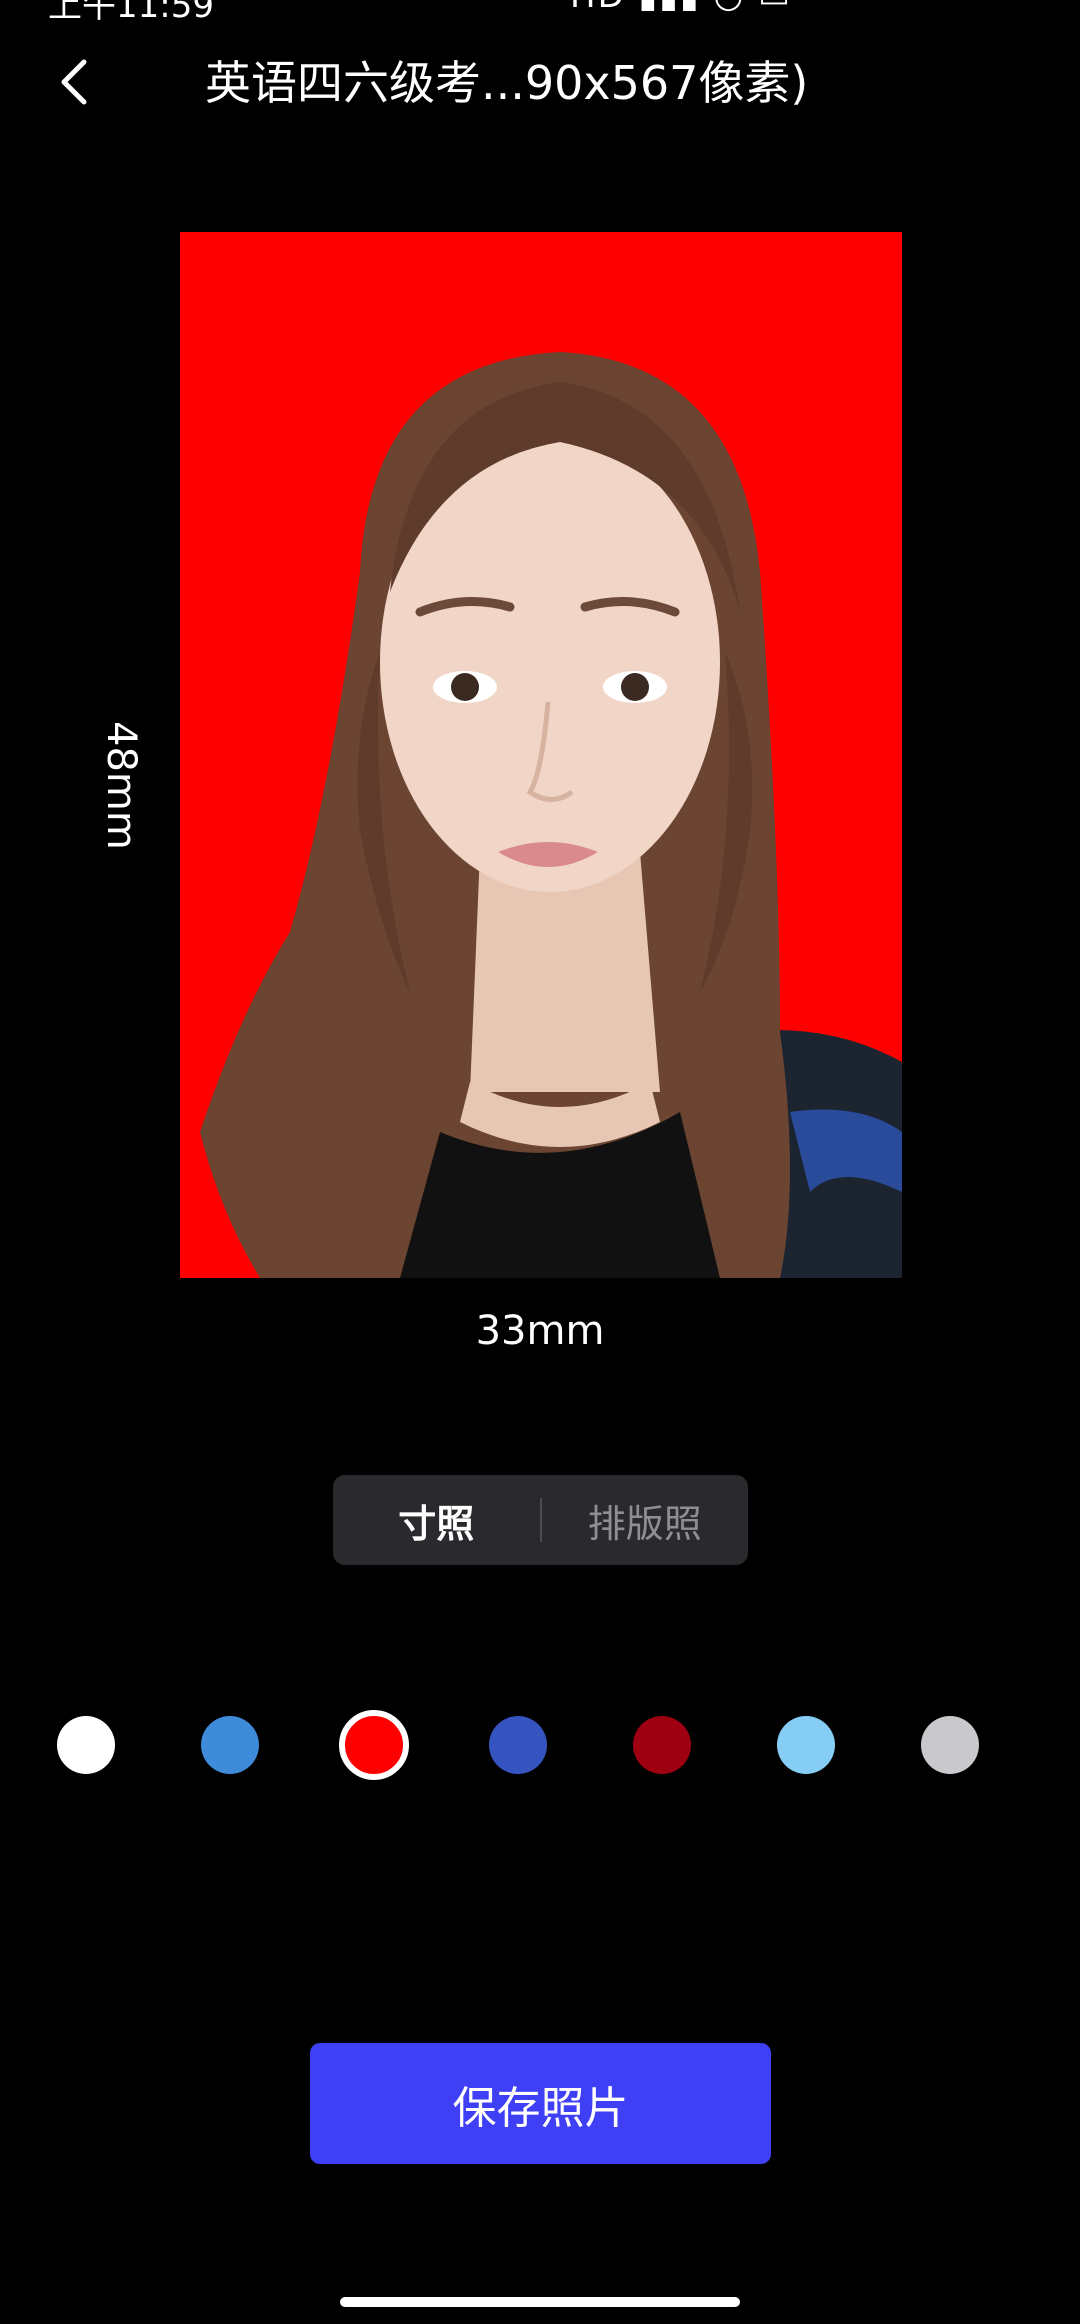 The width and height of the screenshot is (1080, 2324). Describe the element at coordinates (681, 8) in the screenshot. I see `status-icons: HD ▮▮▮ ◔ ▭` at that location.